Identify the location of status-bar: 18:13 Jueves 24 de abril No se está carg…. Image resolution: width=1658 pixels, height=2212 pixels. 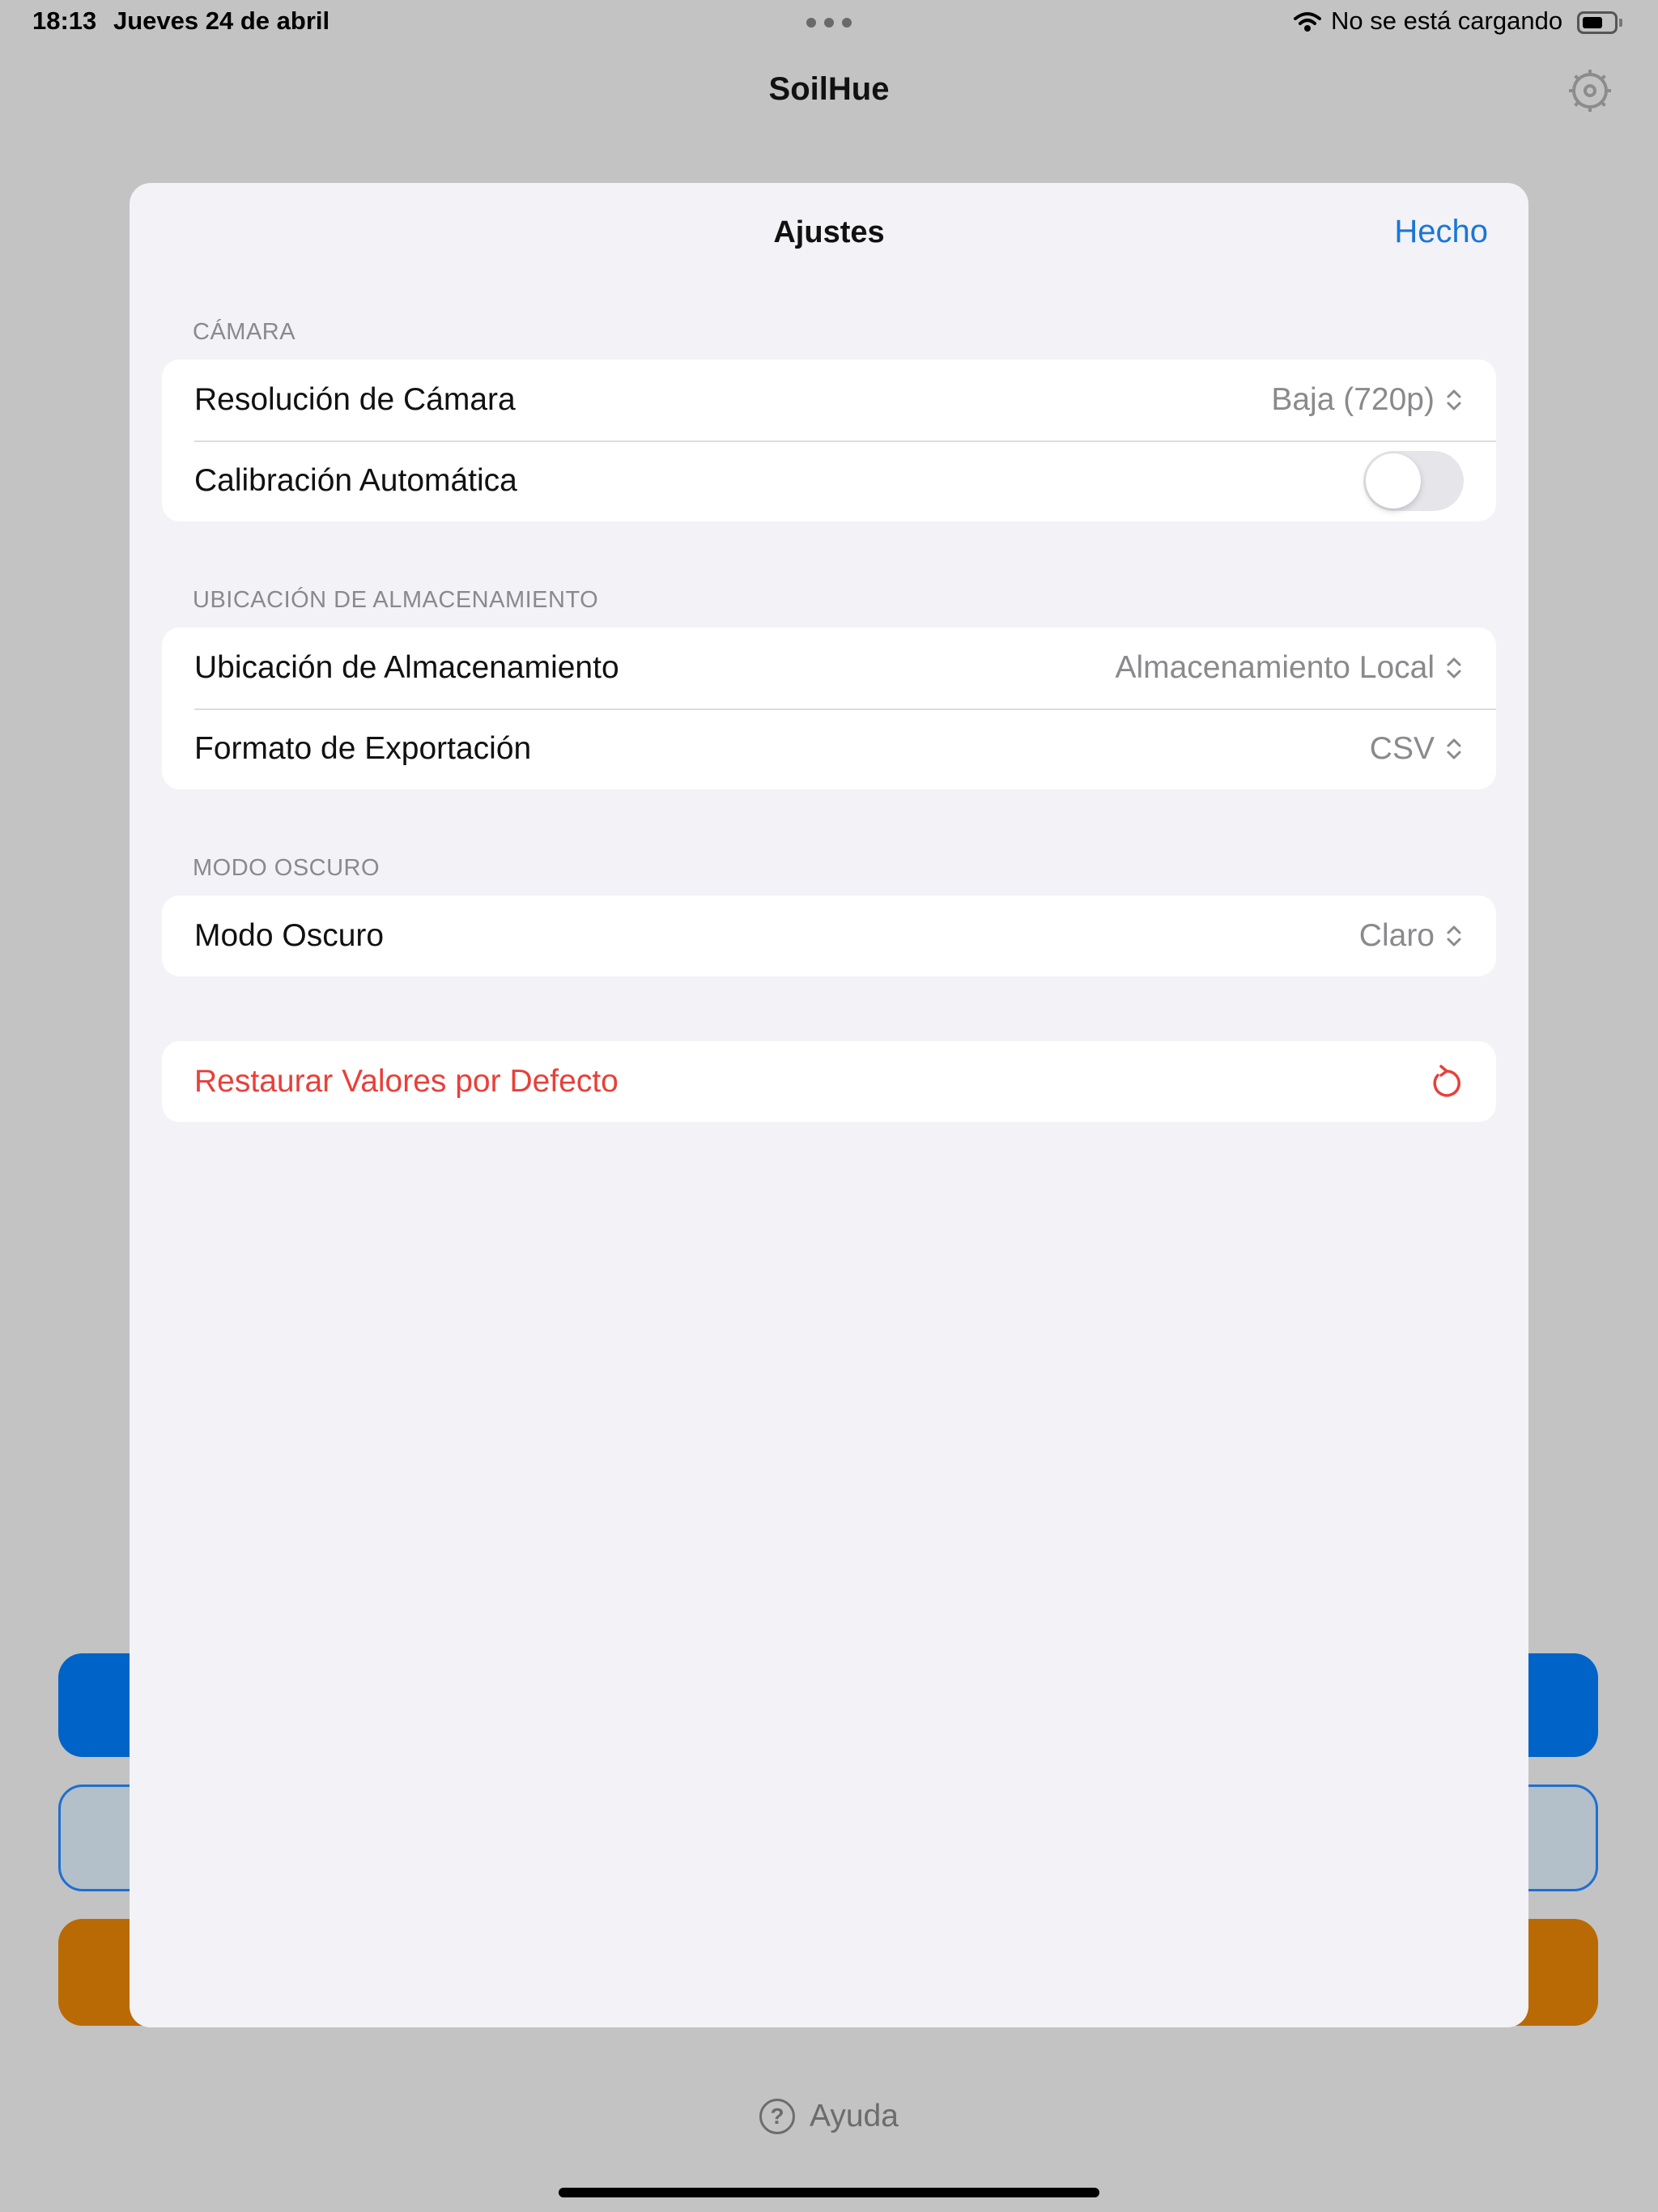
(829, 22).